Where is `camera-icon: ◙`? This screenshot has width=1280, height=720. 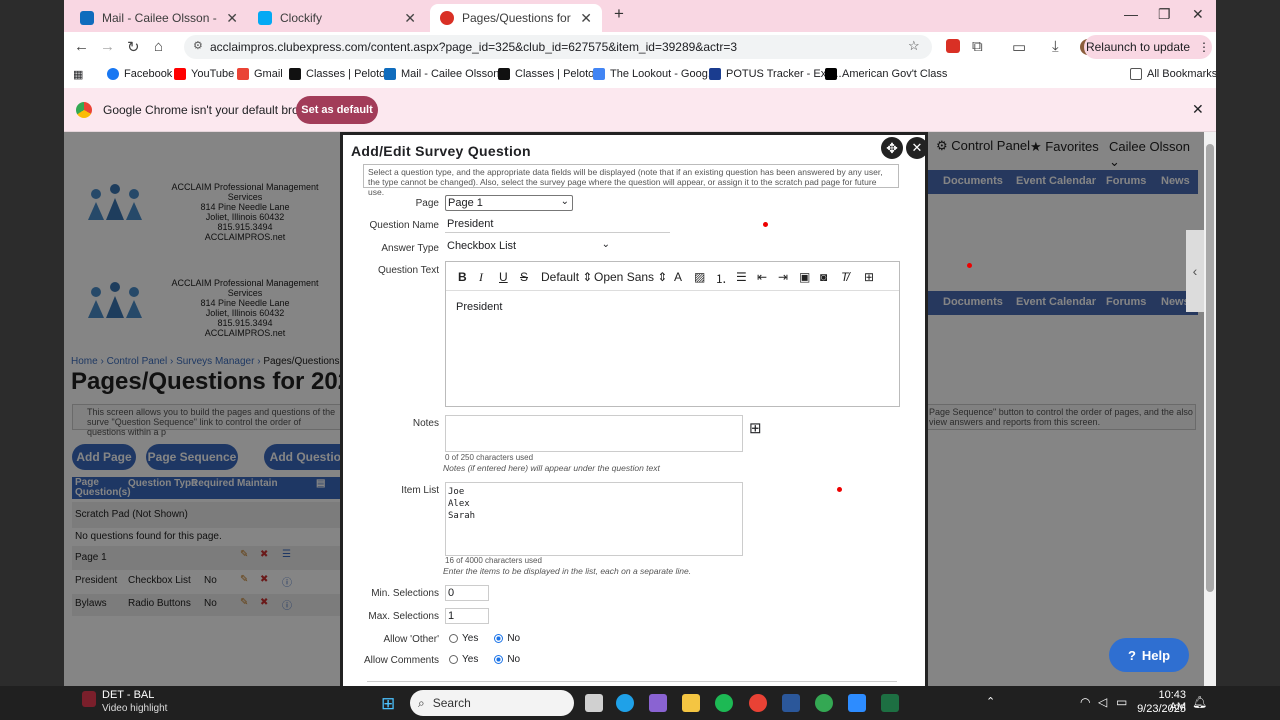 camera-icon: ◙ is located at coordinates (823, 277).